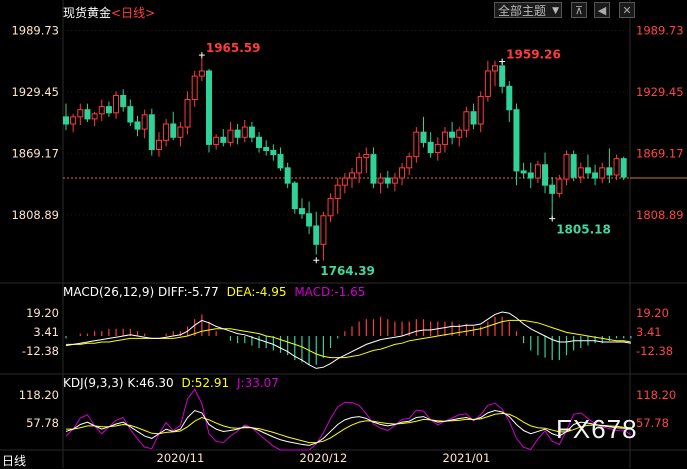 The width and height of the screenshot is (687, 469). Describe the element at coordinates (93, 383) in the screenshot. I see `kdj-title: KDJ(9,3,3)` at that location.